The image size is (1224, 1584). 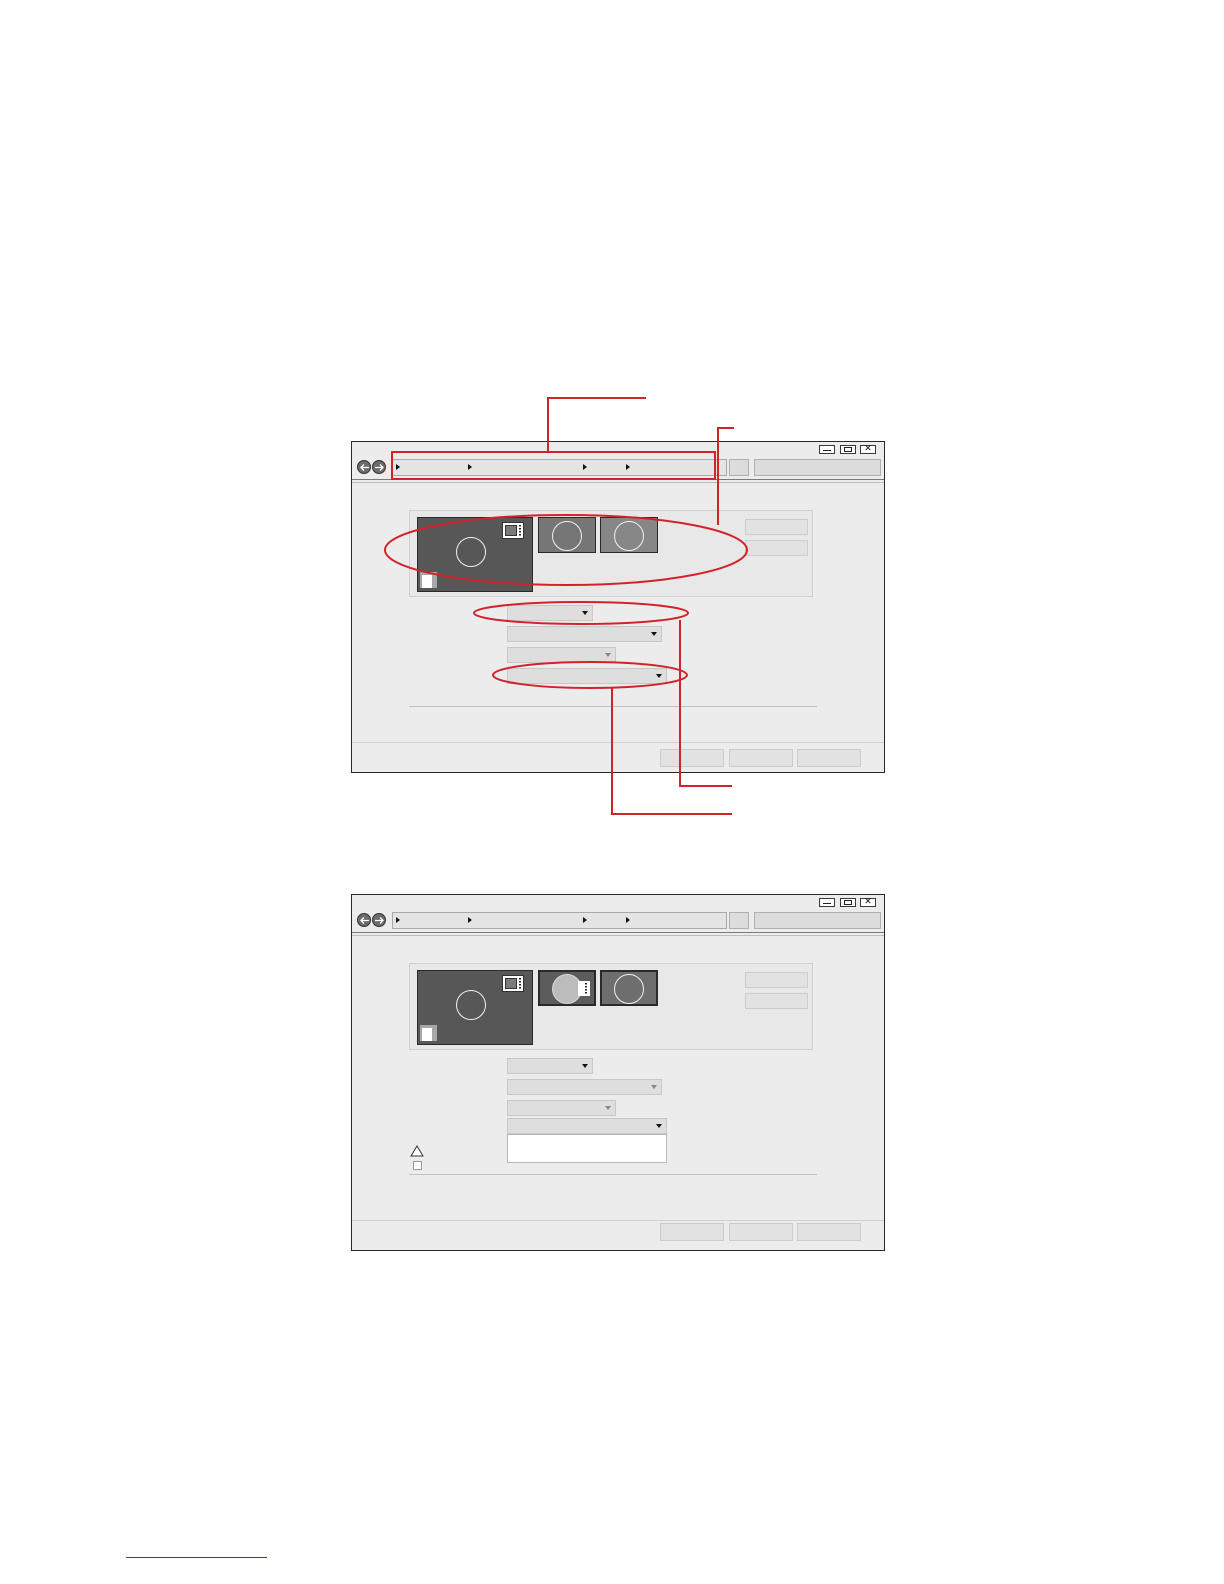 I want to click on warning-triangle-icon, so click(x=417, y=1151).